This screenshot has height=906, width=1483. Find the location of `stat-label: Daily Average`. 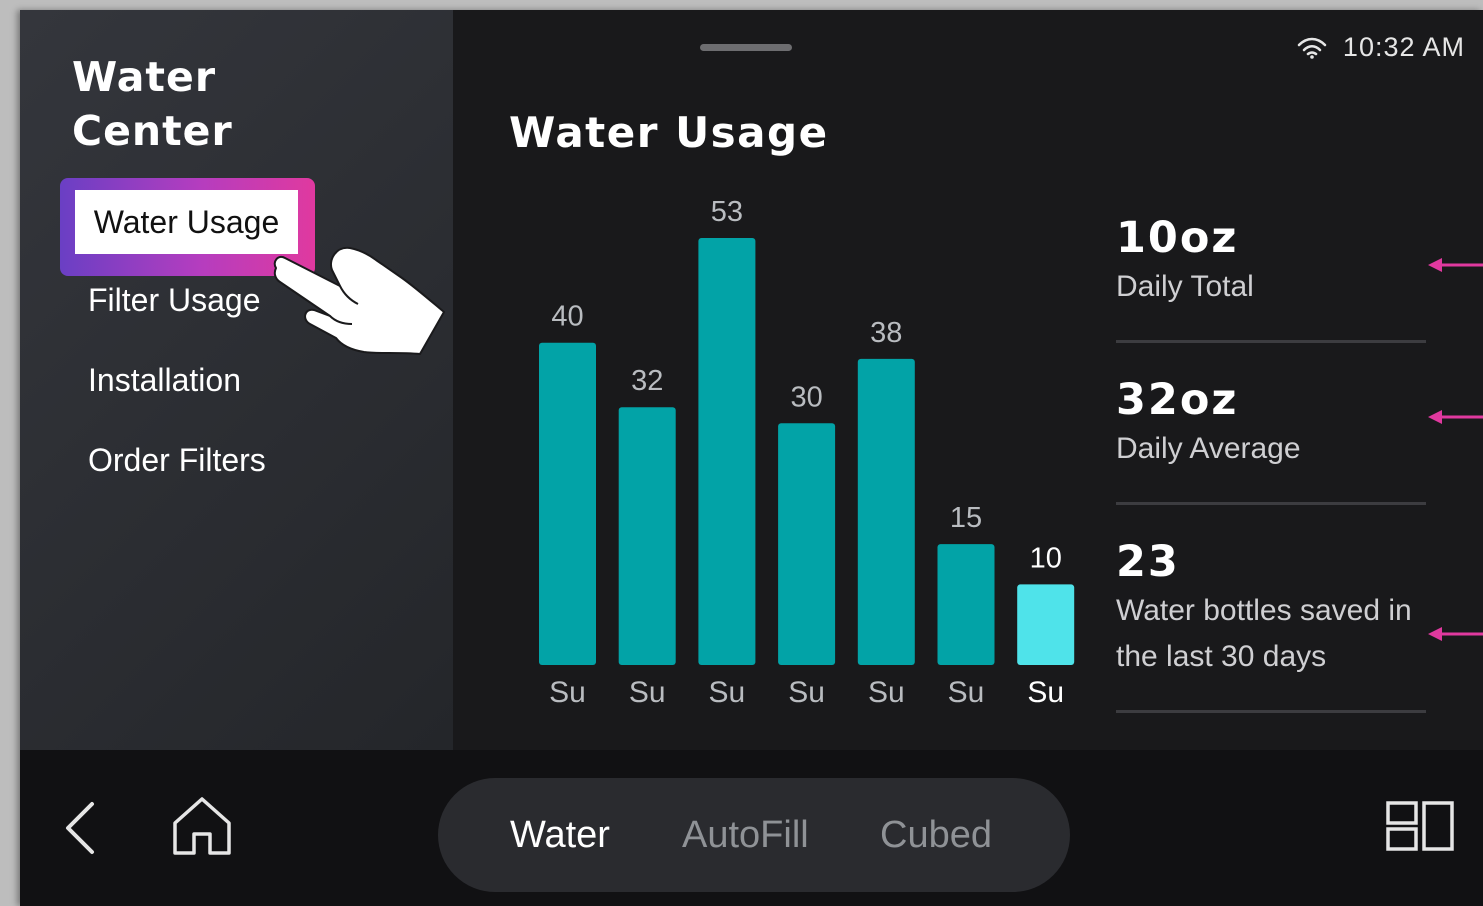

stat-label: Daily Average is located at coordinates (1208, 448).